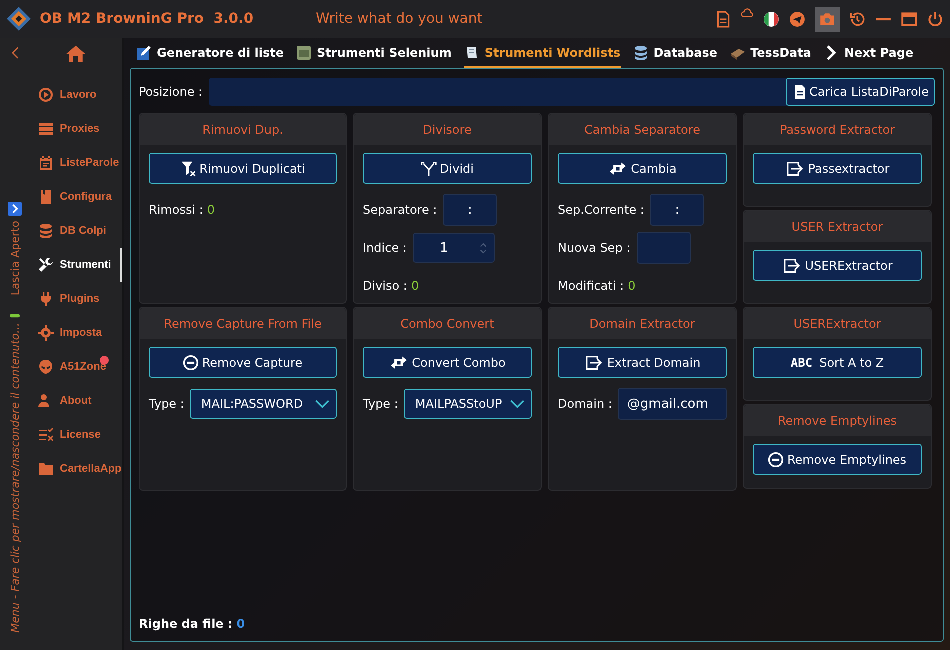 The image size is (950, 650). I want to click on play-icon, so click(46, 95).